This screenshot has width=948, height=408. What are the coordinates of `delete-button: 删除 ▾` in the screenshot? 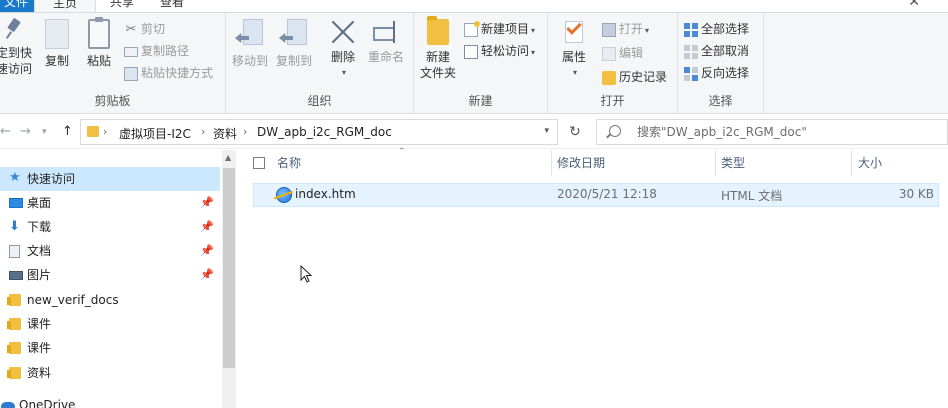 It's located at (343, 50).